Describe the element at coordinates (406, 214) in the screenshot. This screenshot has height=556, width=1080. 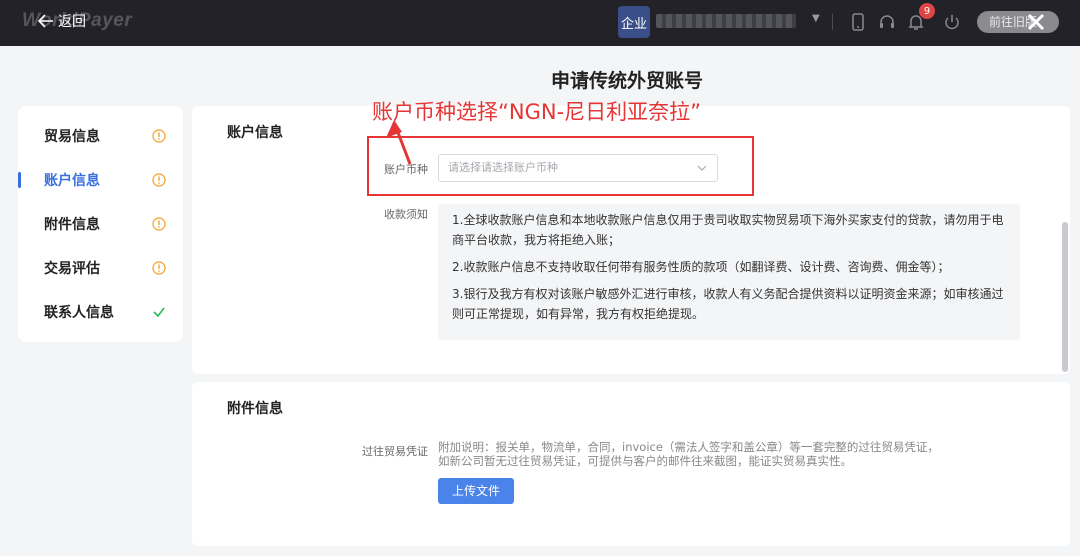
I see `notice-label: 收款须知` at that location.